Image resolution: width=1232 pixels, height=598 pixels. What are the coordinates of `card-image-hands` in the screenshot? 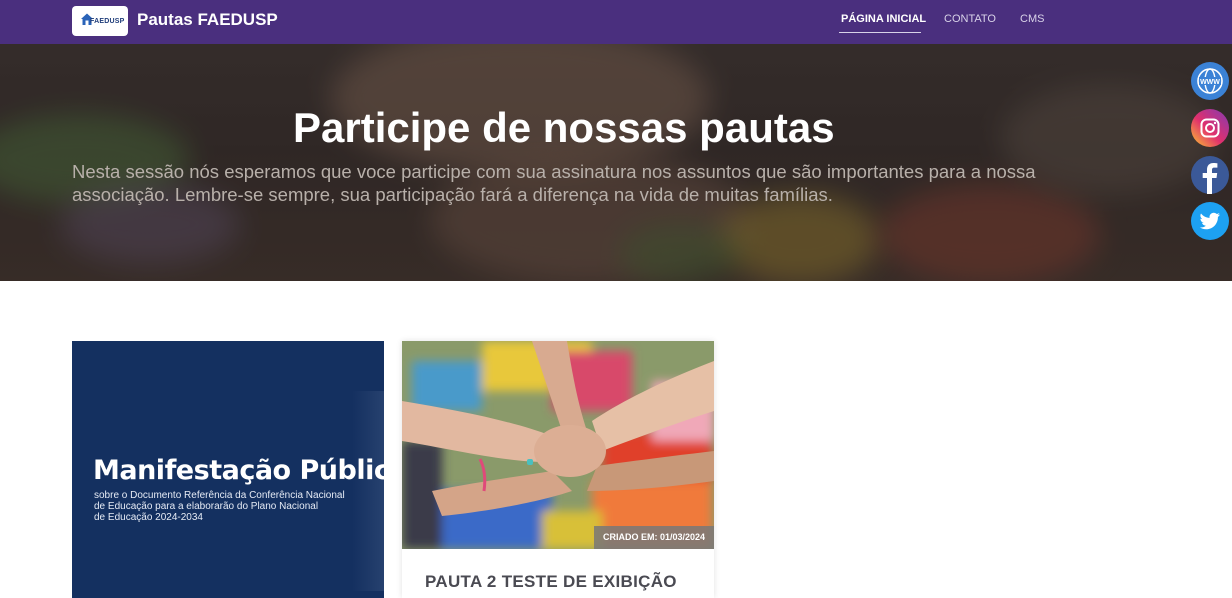 It's located at (558, 445).